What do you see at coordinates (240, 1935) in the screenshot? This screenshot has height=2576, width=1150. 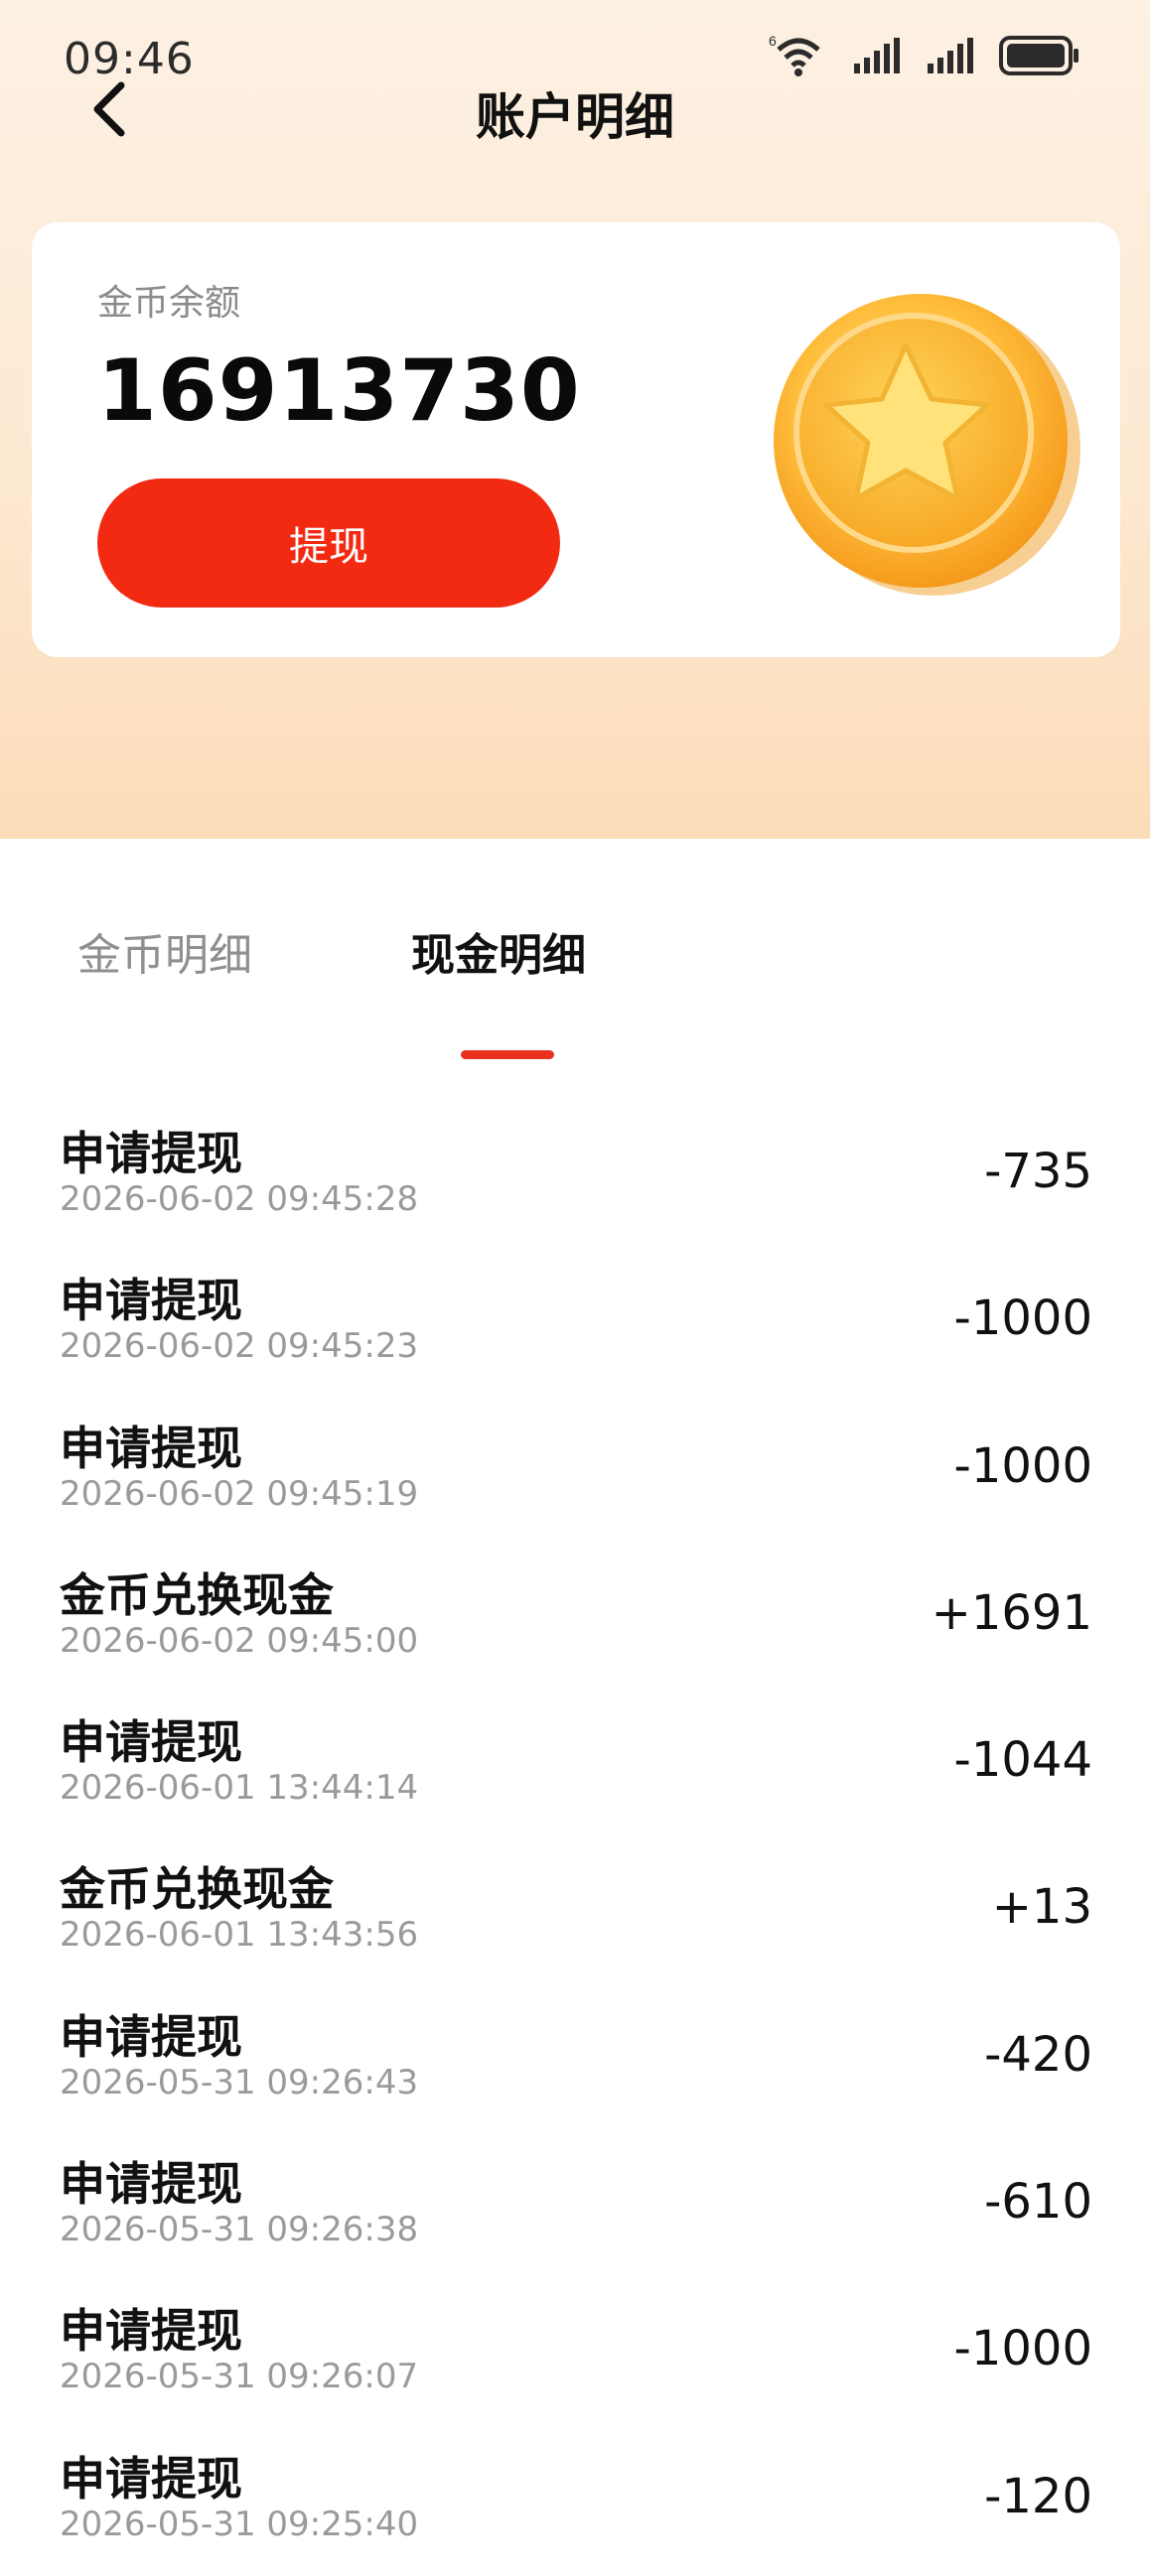 I see `transaction-time: 2026-06-01 13:43:56` at bounding box center [240, 1935].